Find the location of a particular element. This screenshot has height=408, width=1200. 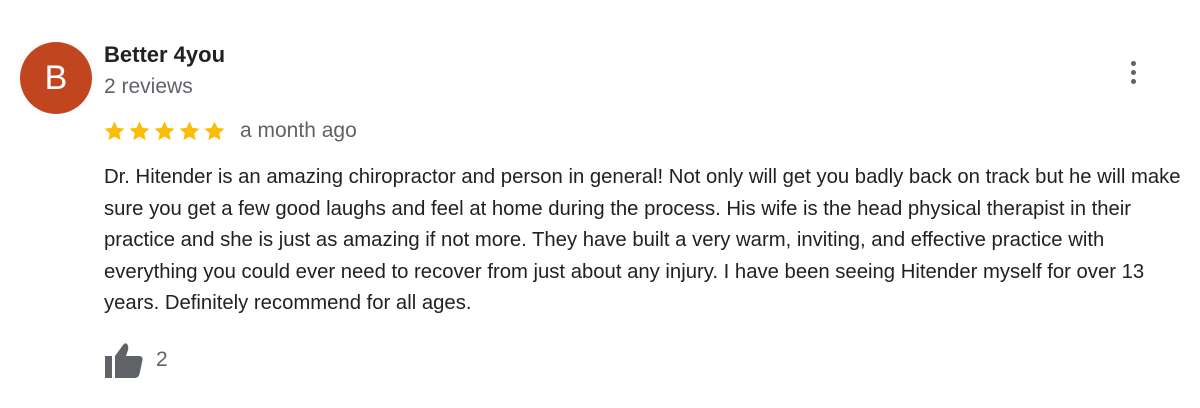

like-row: 2 is located at coordinates (136, 360).